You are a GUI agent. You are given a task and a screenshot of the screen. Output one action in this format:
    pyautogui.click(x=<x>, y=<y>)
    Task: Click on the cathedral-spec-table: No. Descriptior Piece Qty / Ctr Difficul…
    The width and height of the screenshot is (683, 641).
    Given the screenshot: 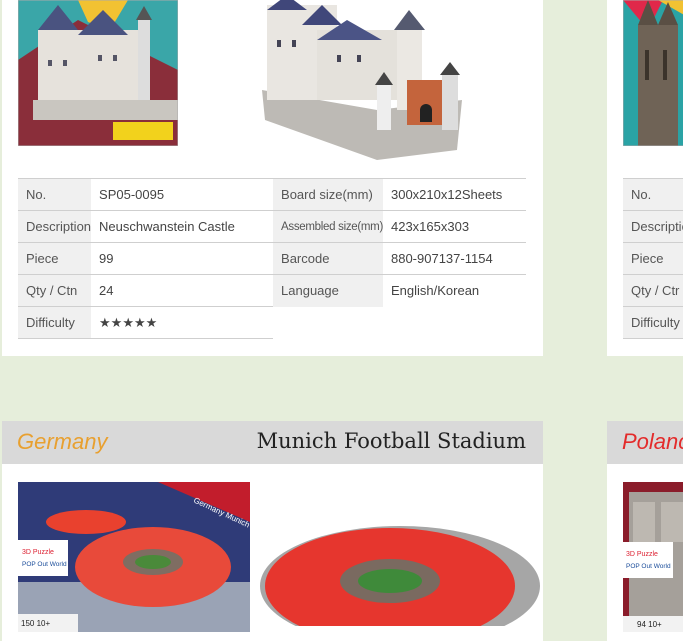 What is the action you would take?
    pyautogui.click(x=653, y=258)
    